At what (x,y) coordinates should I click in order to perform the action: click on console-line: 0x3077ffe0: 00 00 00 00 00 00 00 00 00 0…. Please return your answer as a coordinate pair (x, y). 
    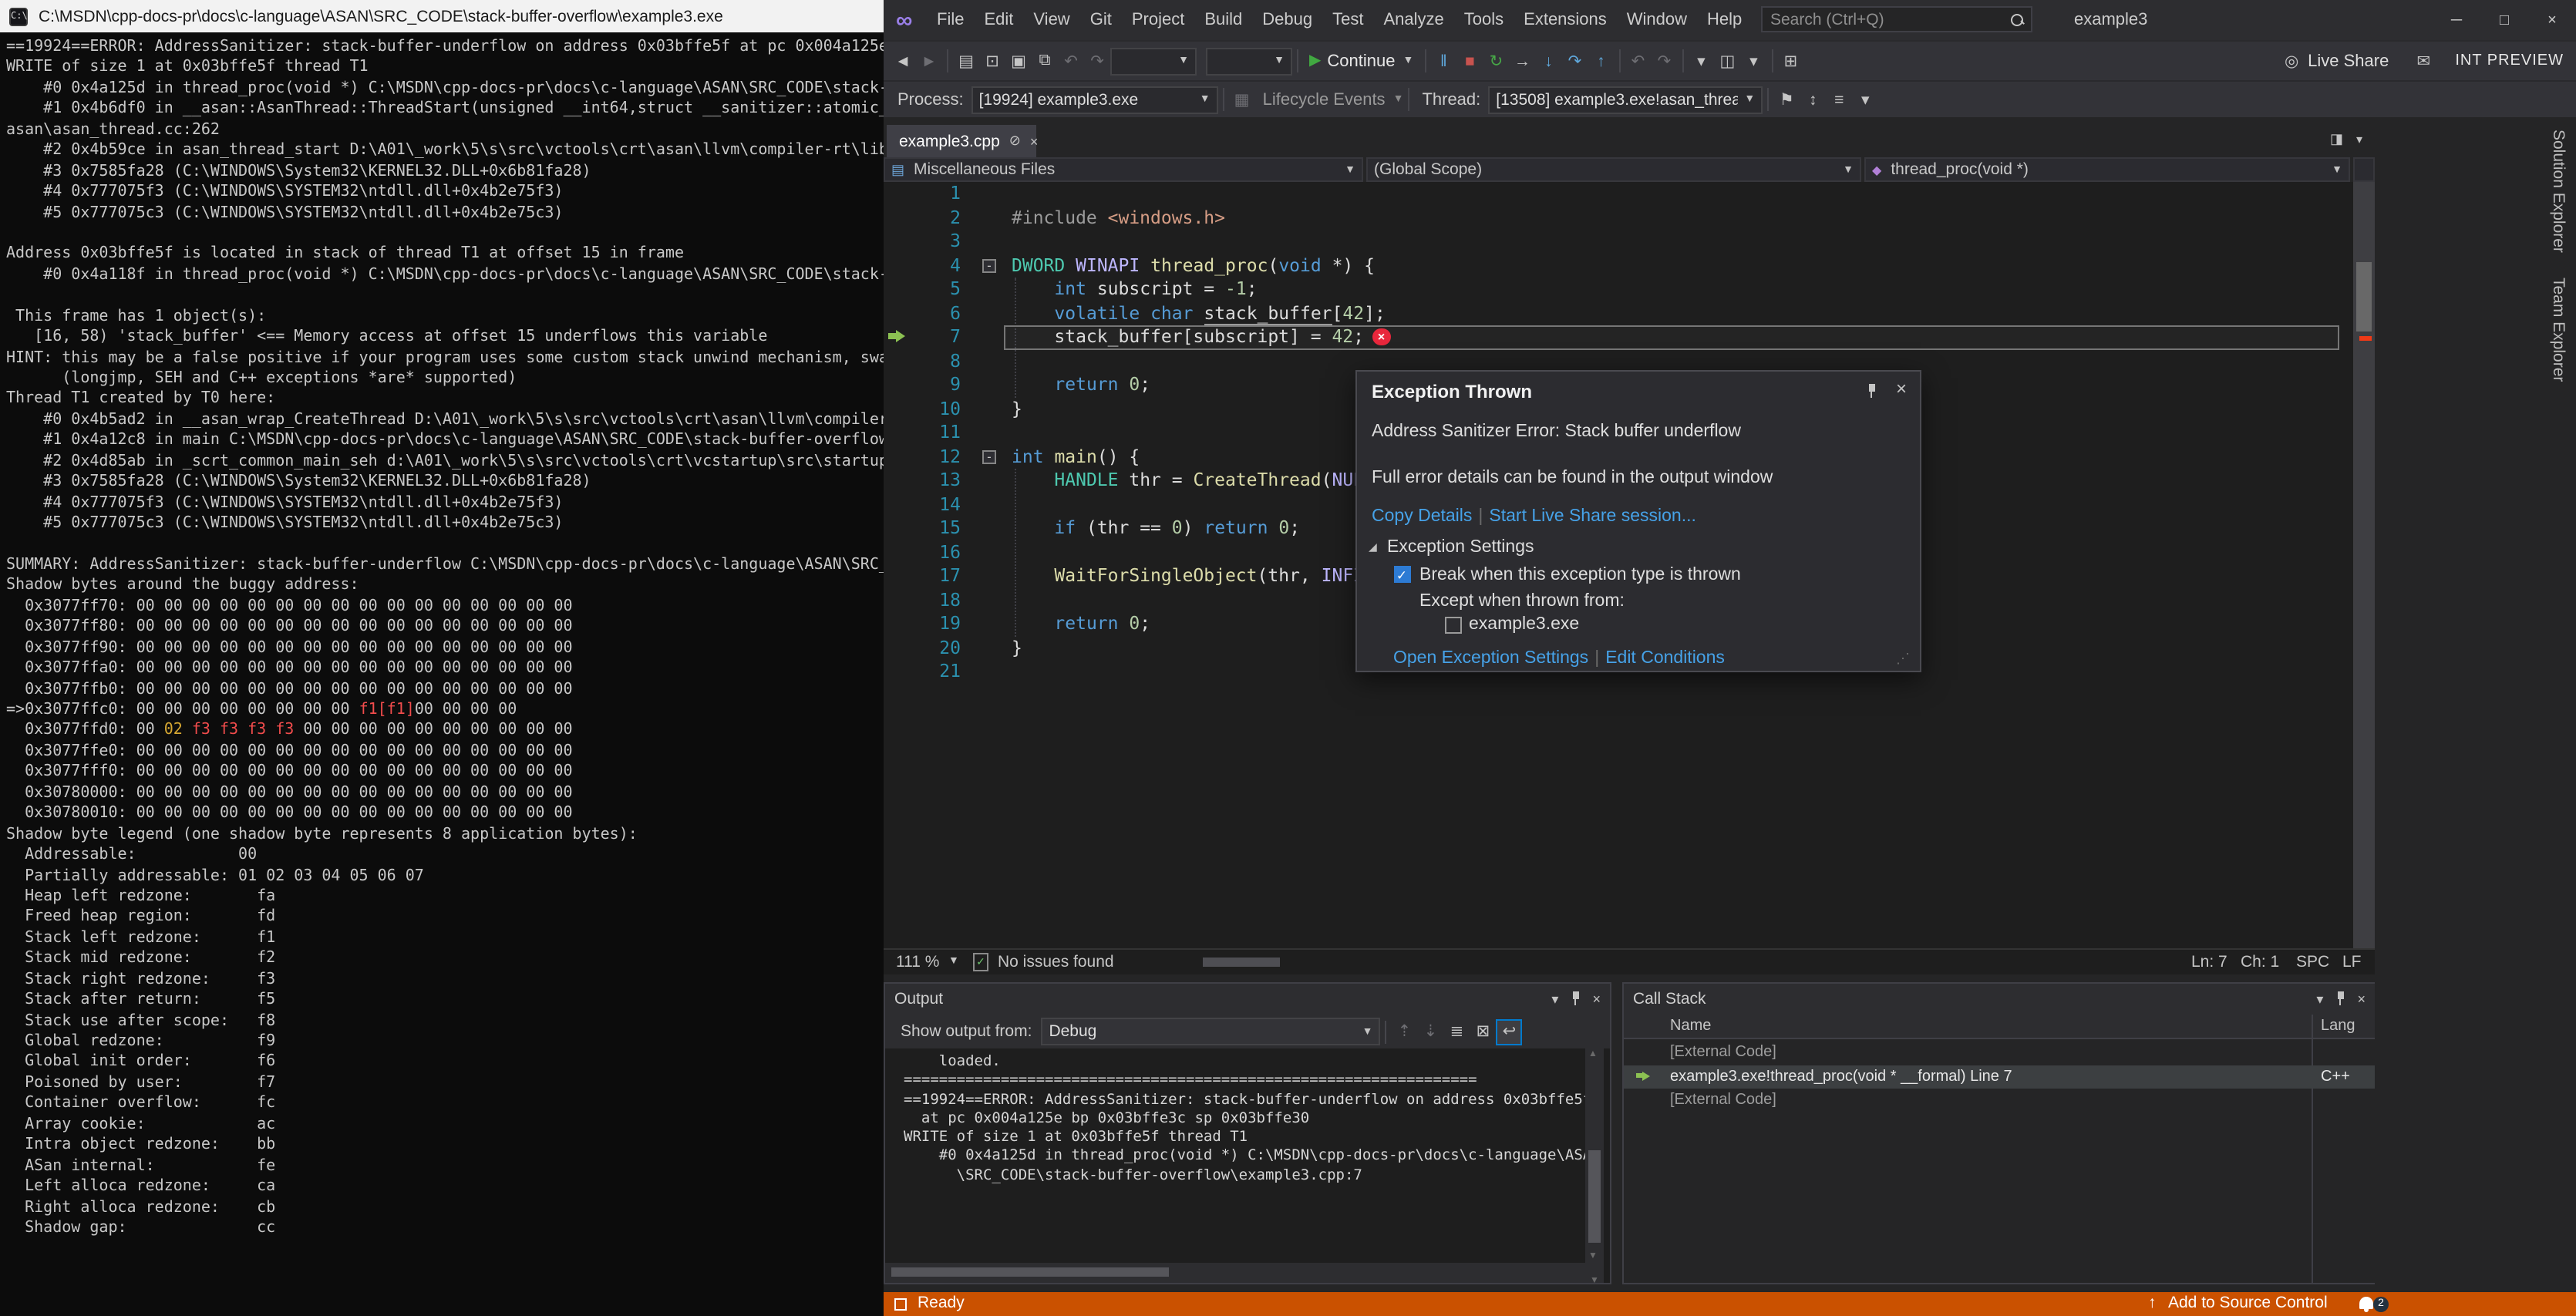
    Looking at the image, I should click on (290, 751).